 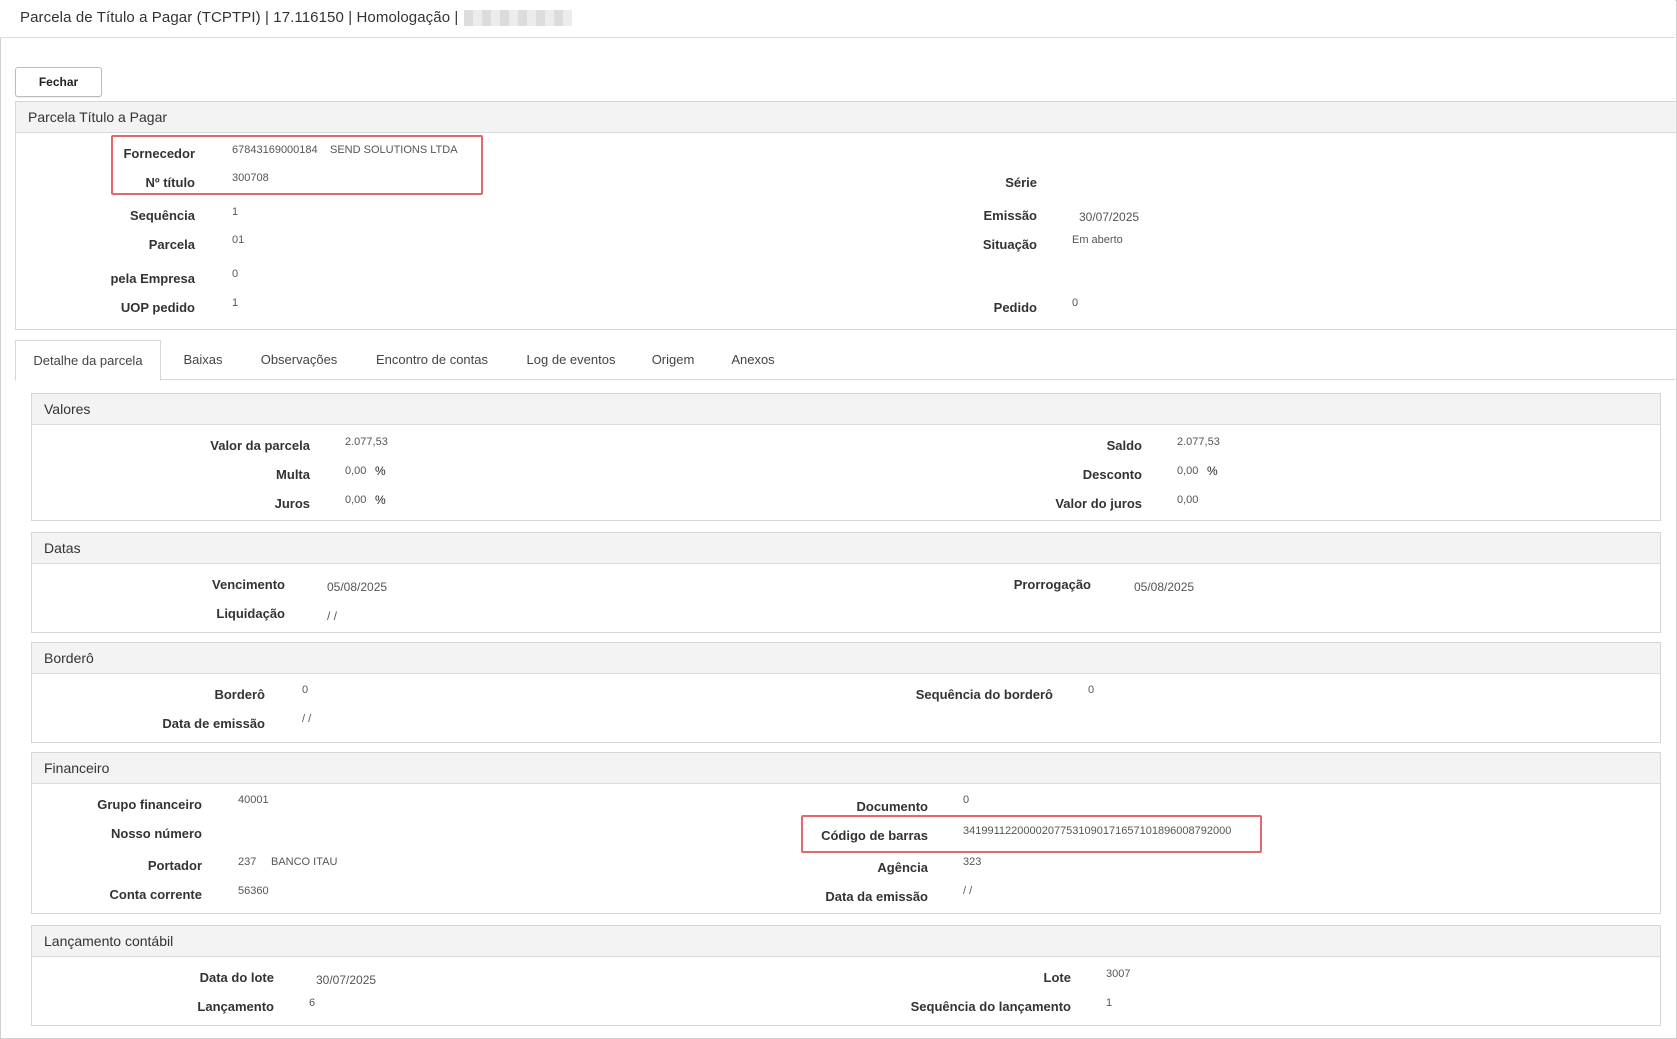 I want to click on tab-observacoes: Observações, so click(x=299, y=359).